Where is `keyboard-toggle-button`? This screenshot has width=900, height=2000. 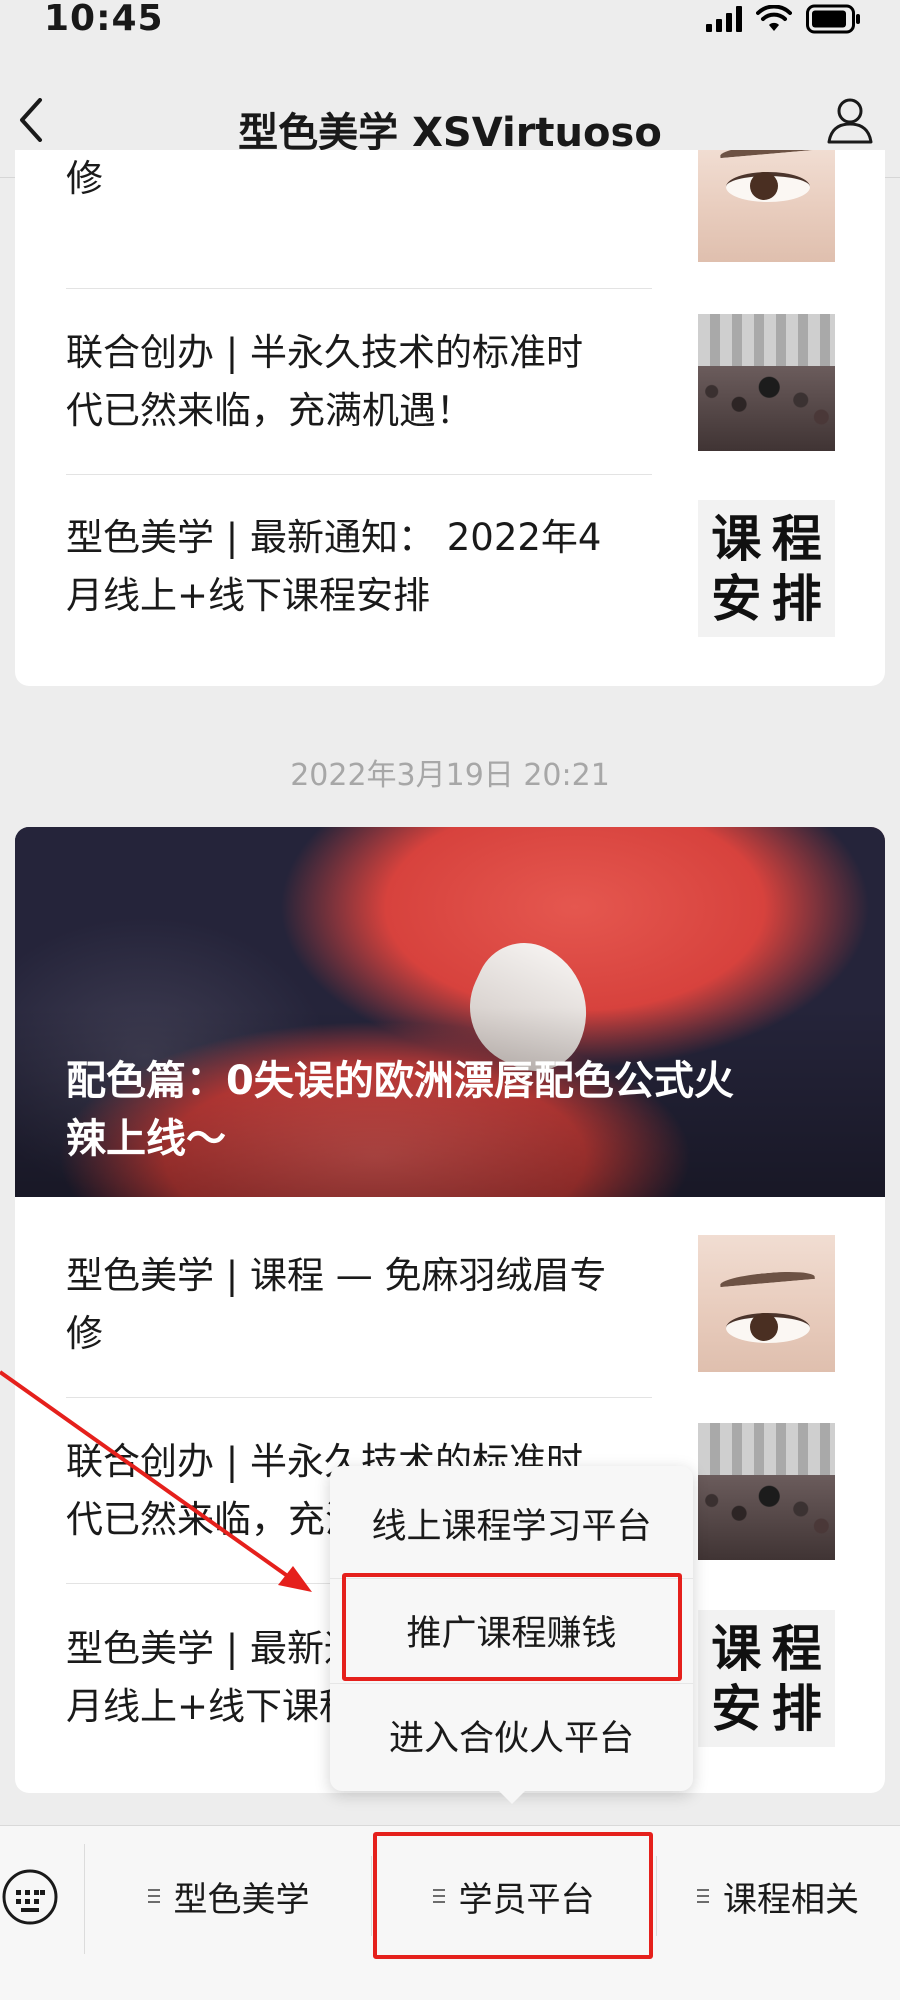
keyboard-toggle-button is located at coordinates (30, 1897).